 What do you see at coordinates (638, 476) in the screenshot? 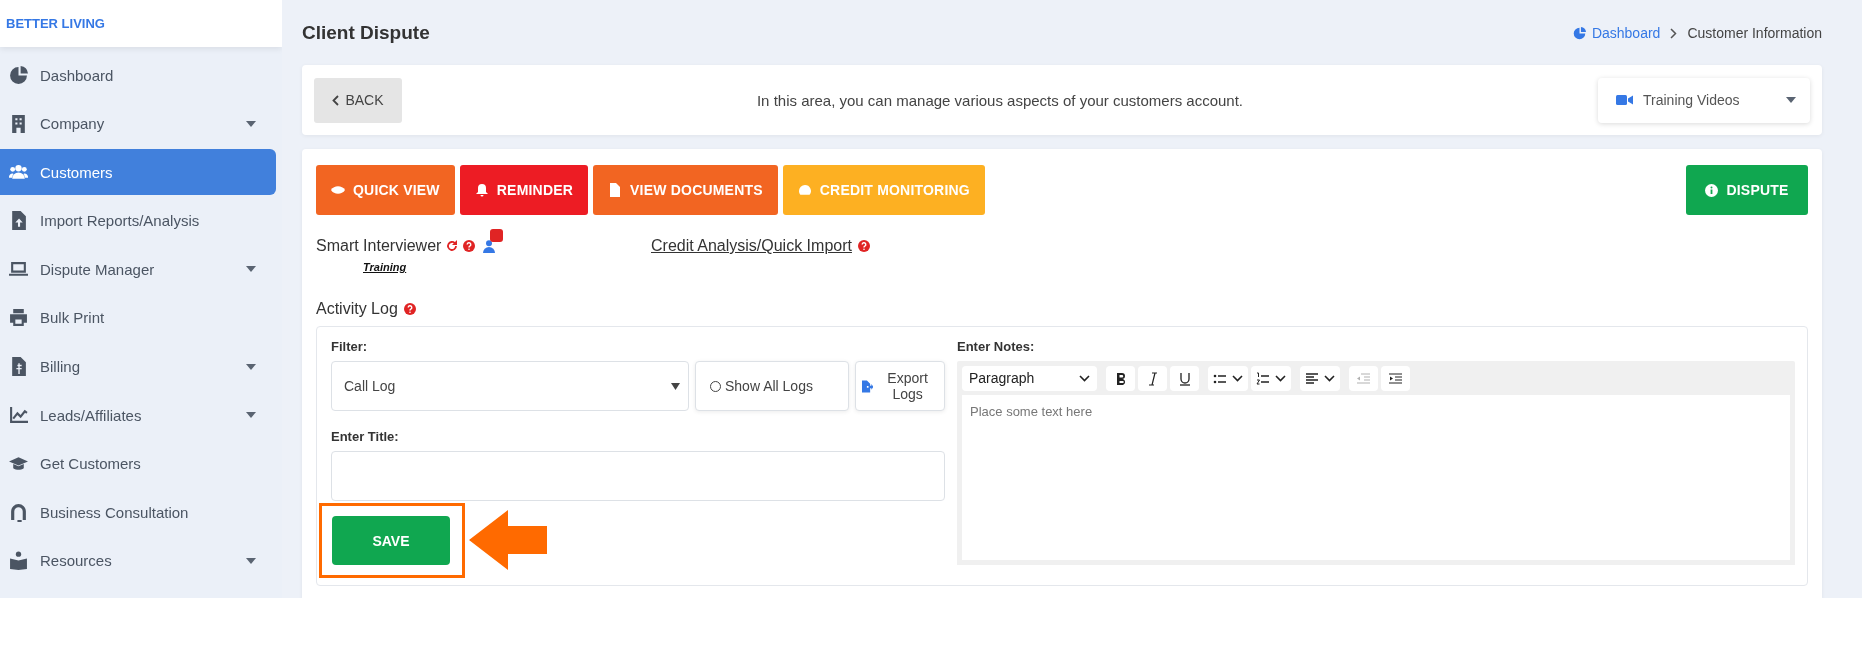
I see `title-input` at bounding box center [638, 476].